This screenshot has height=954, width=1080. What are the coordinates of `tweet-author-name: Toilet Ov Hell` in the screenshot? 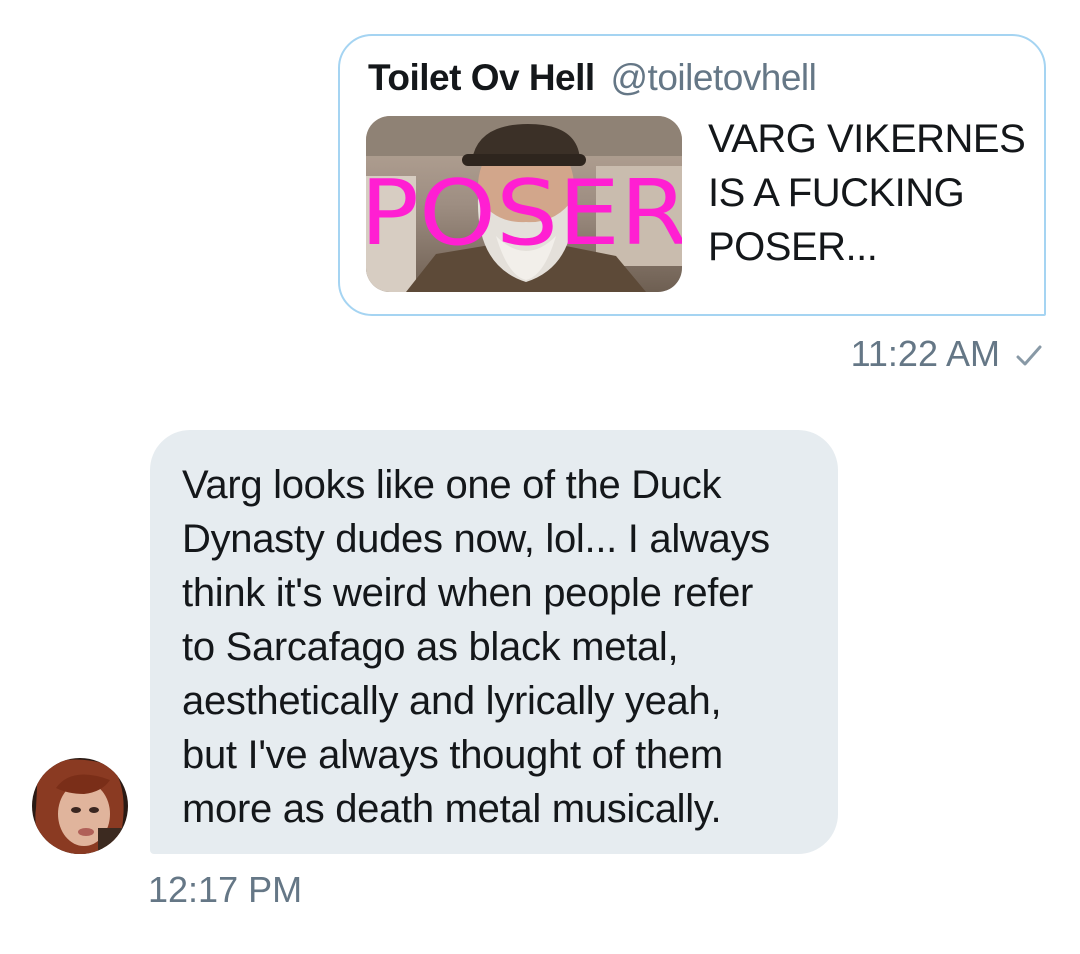 It's located at (481, 77).